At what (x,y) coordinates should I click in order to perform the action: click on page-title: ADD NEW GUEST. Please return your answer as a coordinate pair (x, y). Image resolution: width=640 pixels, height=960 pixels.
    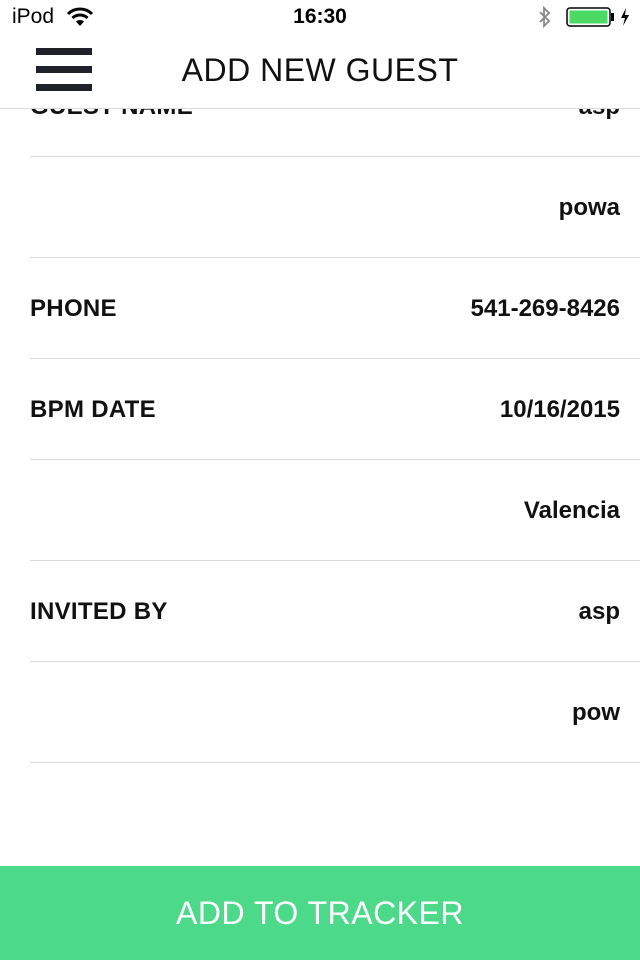
    Looking at the image, I should click on (320, 70).